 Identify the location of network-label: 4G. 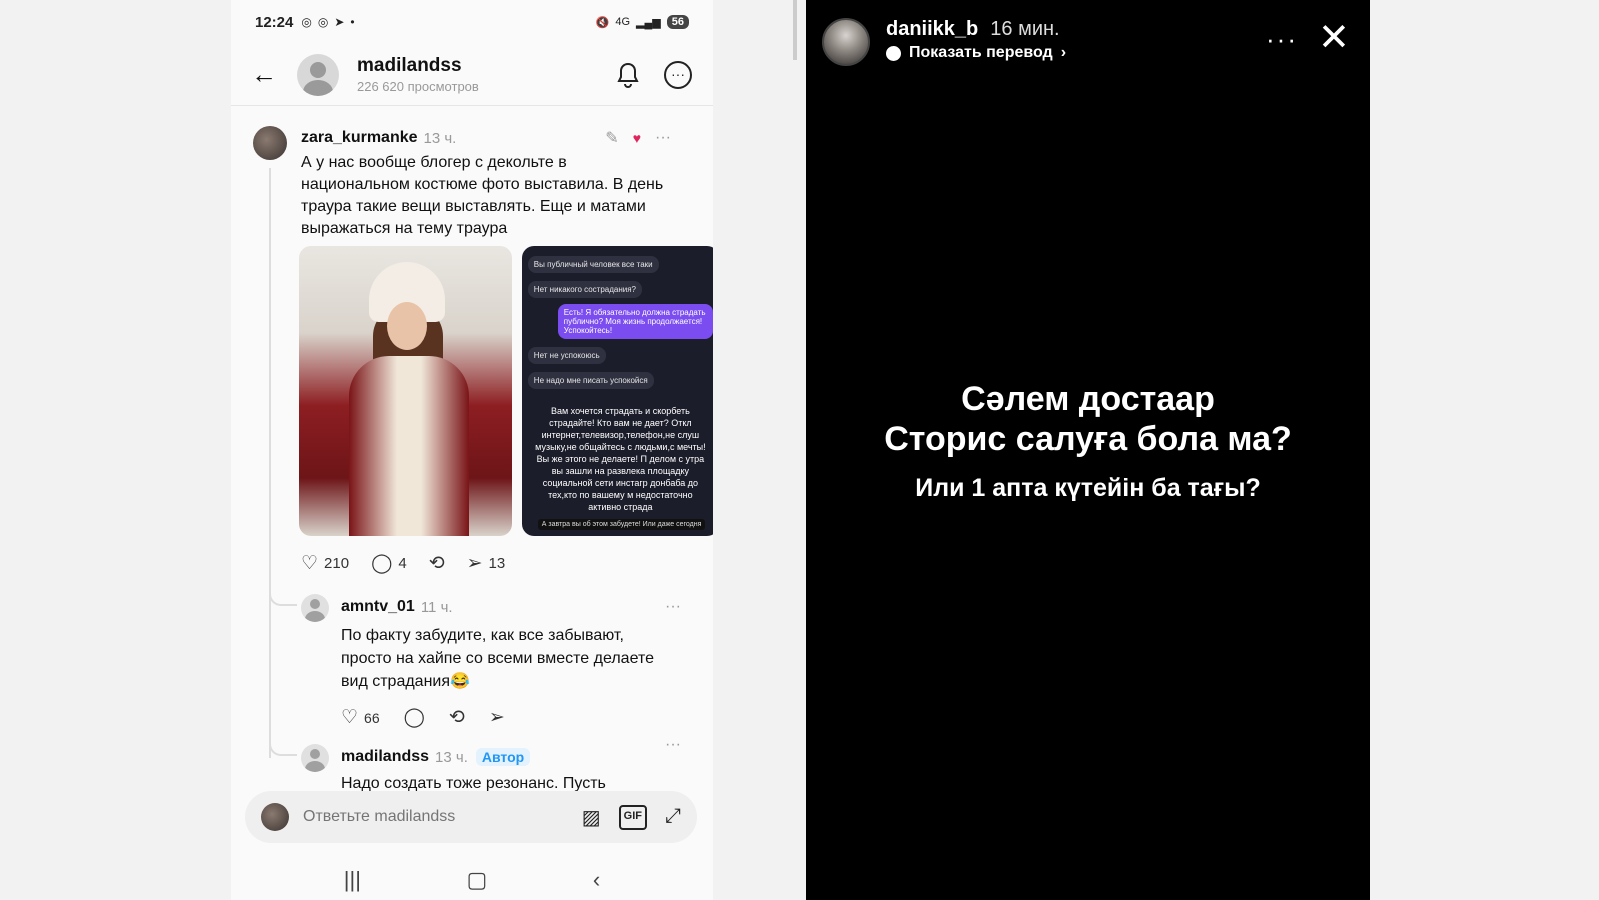
(623, 22).